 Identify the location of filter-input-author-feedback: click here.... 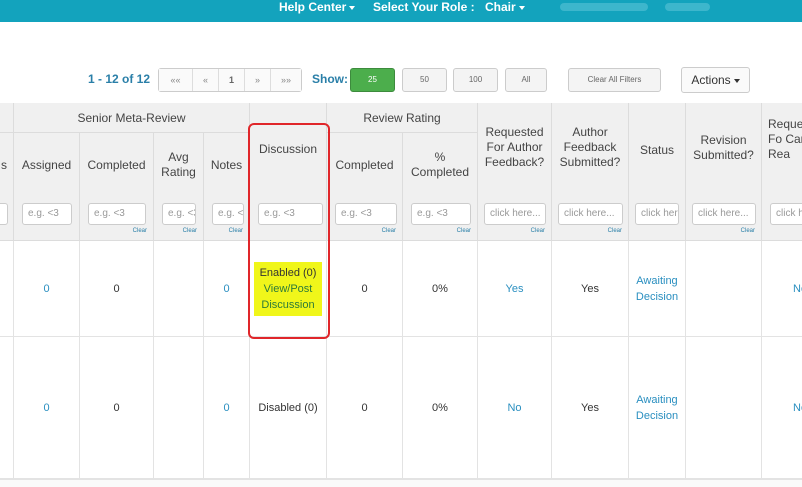
(590, 214).